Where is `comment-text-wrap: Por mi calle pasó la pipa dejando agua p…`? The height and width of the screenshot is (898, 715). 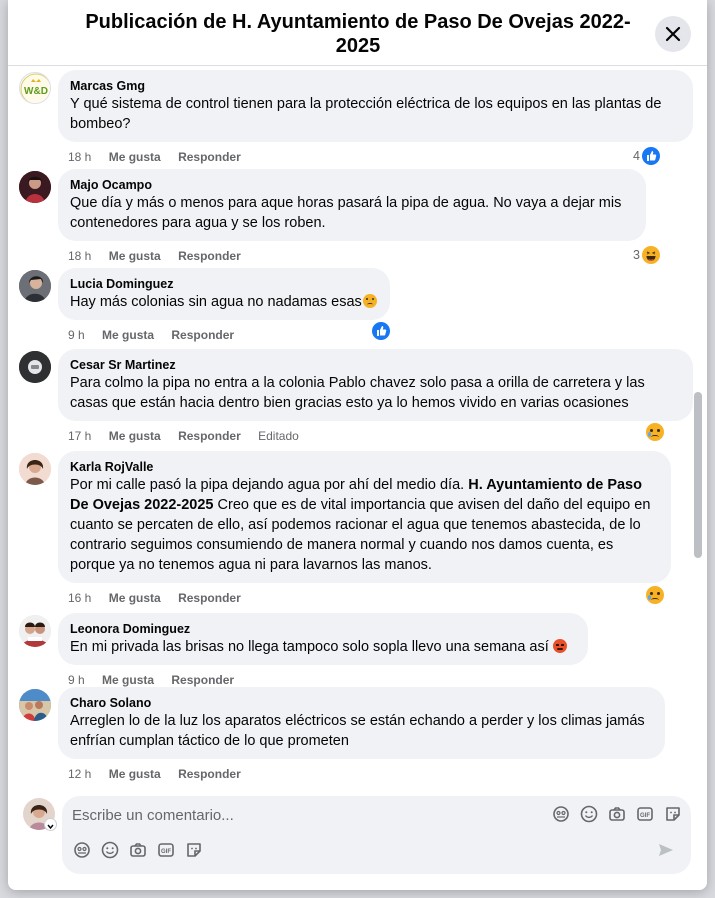
comment-text-wrap: Por mi calle pasó la pipa dejando agua p… is located at coordinates (364, 525).